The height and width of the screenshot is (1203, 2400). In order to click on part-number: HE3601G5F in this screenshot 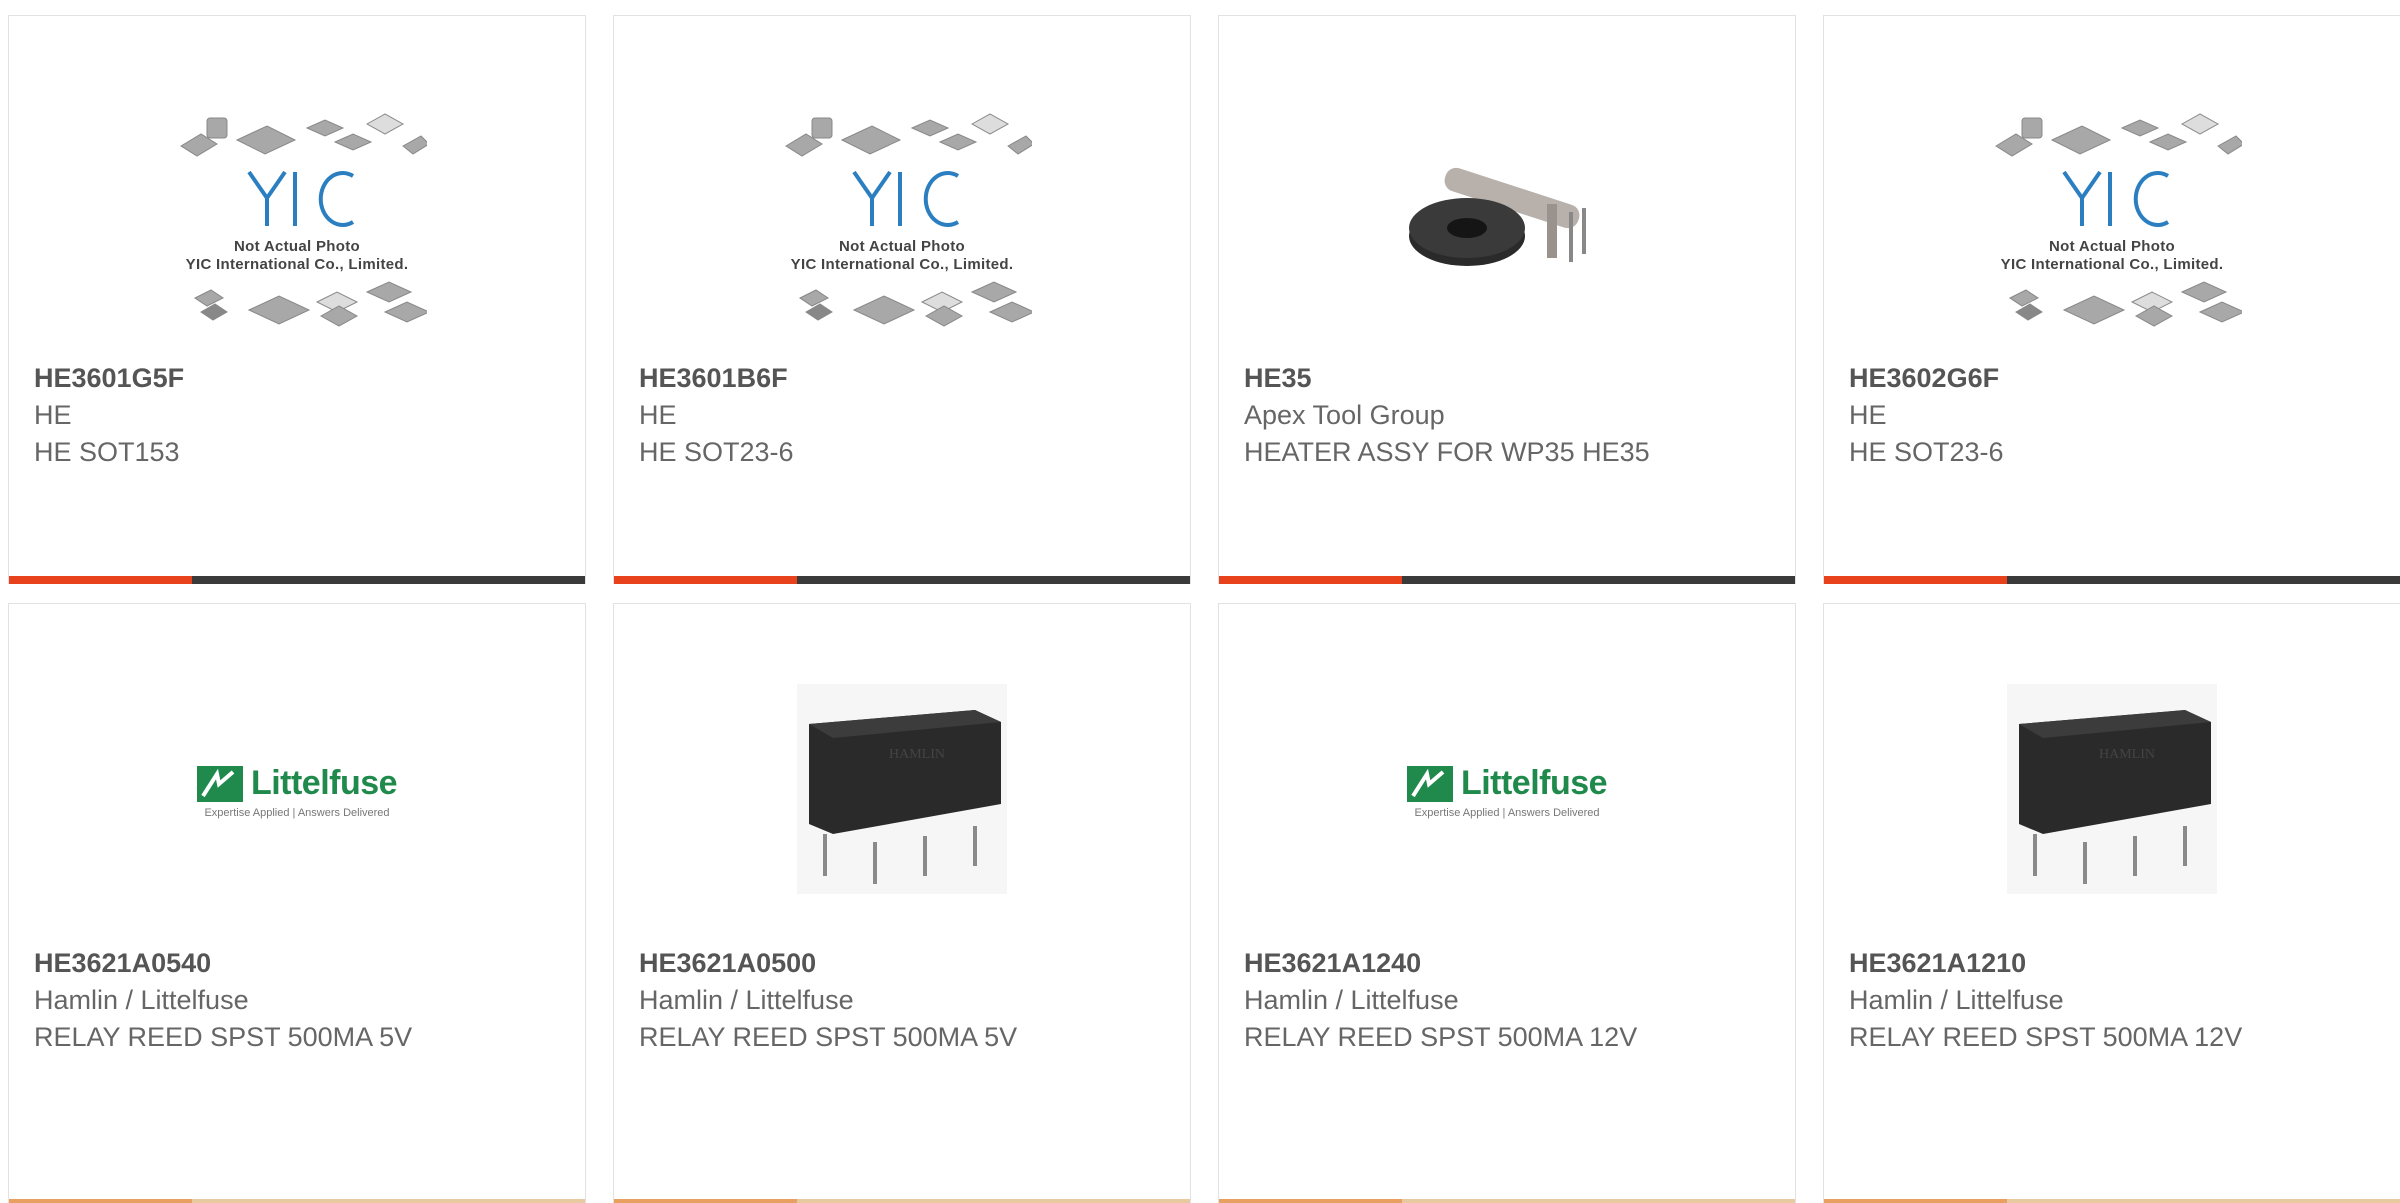, I will do `click(299, 378)`.